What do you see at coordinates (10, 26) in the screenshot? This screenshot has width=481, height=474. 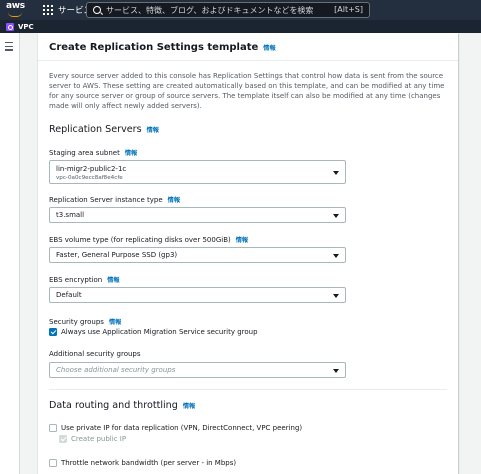 I see `vpc-icon` at bounding box center [10, 26].